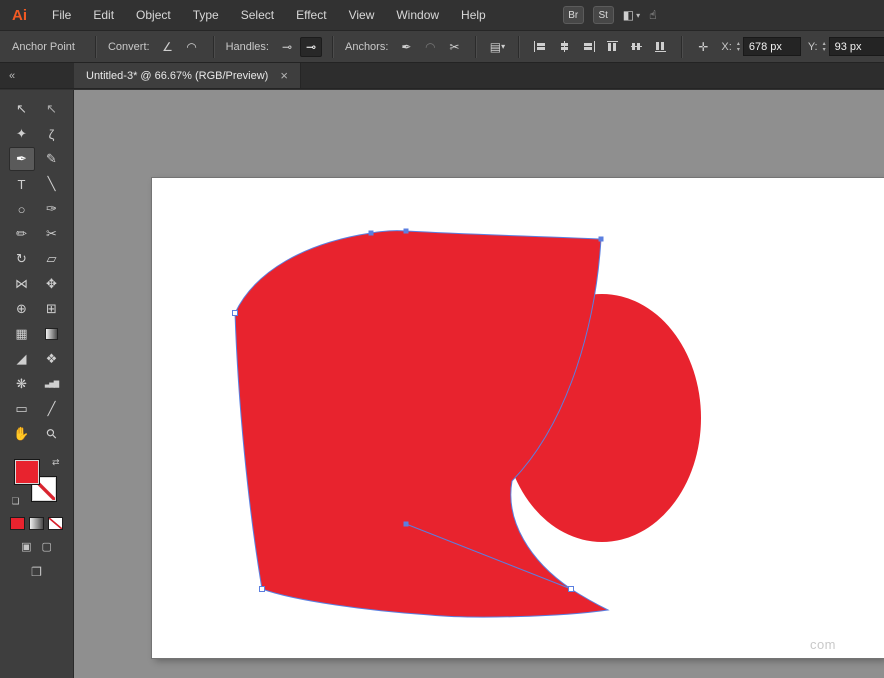  What do you see at coordinates (638, 15) in the screenshot?
I see `chevron-down-icon: ▾` at bounding box center [638, 15].